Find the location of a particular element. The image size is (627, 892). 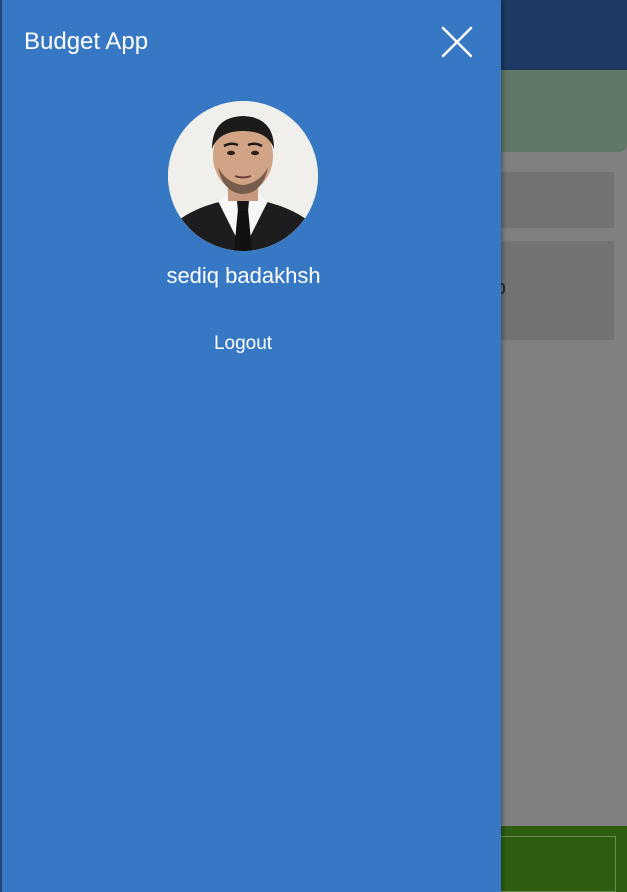

summary-card is located at coordinates (553, 111).